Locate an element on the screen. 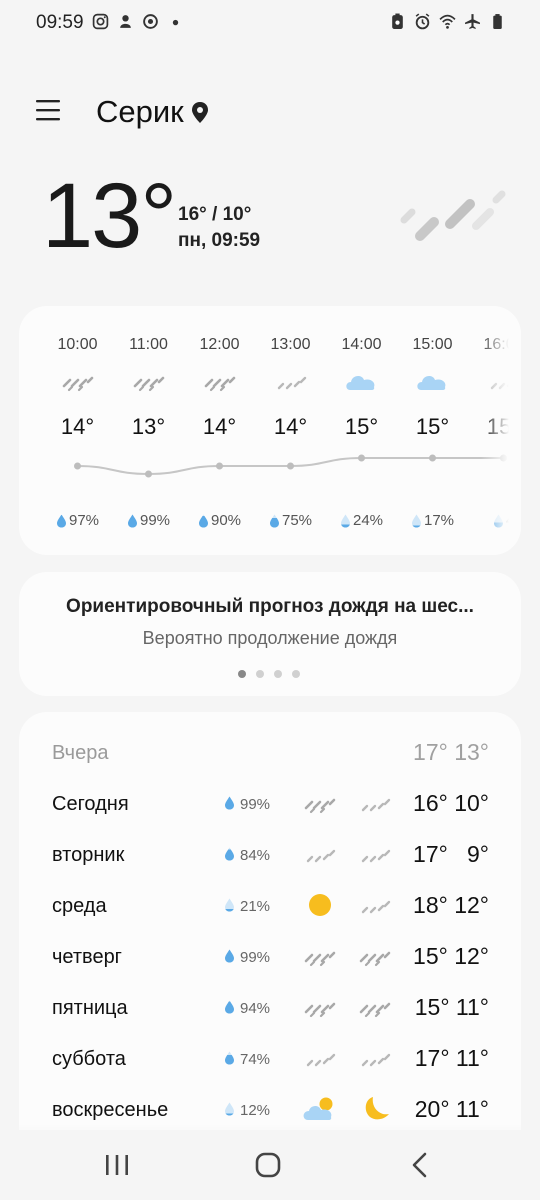 This screenshot has height=1200, width=540. day-high-low: 20° 11° is located at coordinates (451, 1109).